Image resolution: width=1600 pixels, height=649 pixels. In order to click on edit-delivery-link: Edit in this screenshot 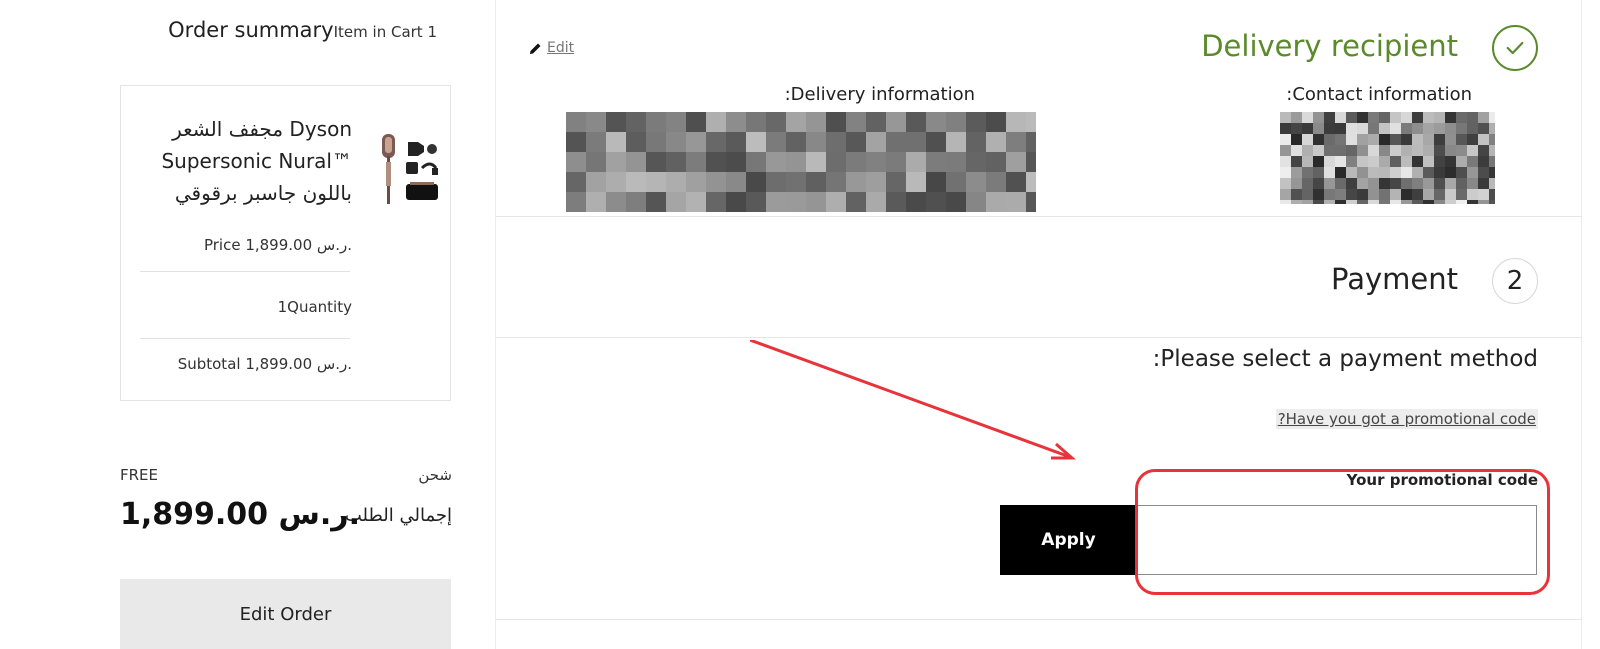, I will do `click(551, 48)`.